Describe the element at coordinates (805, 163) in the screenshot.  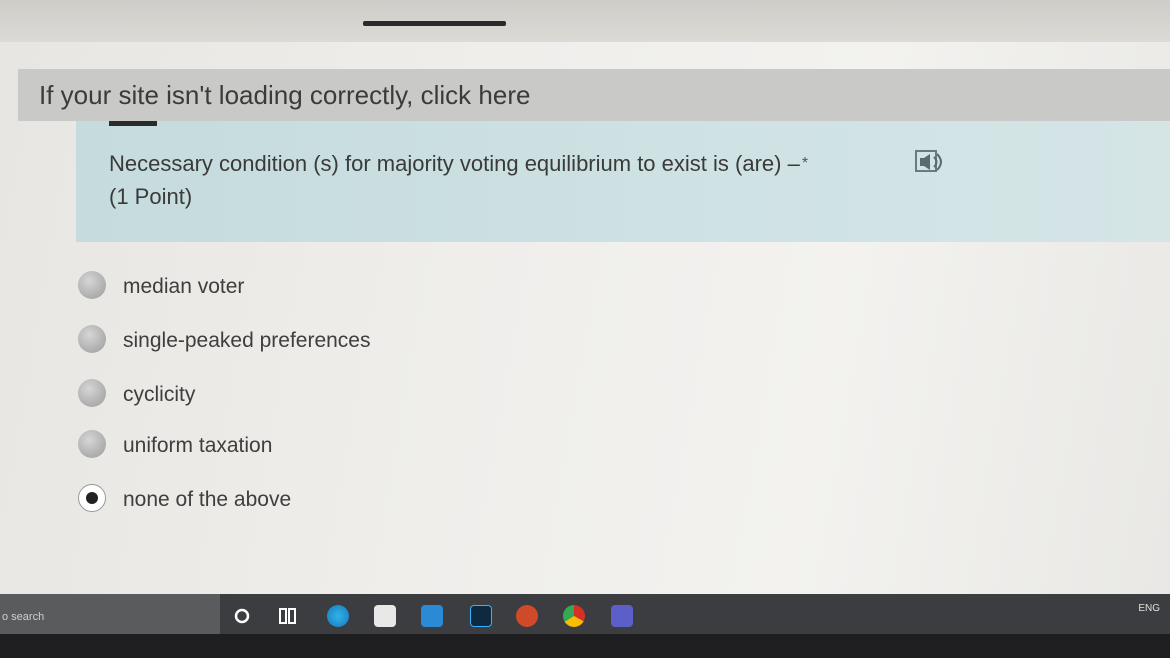
I see `required-marker: *` at that location.